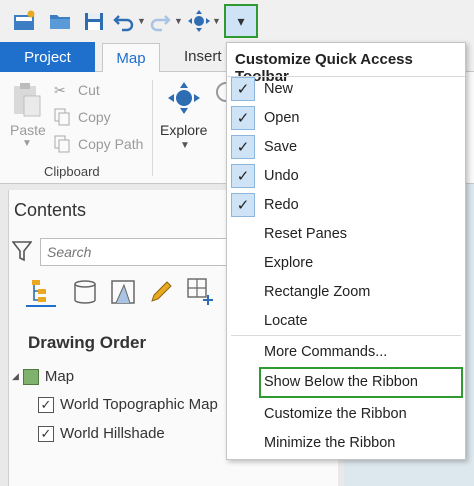 Image resolution: width=474 pixels, height=486 pixels. Describe the element at coordinates (94, 117) in the screenshot. I see `copy-button: Copy` at that location.